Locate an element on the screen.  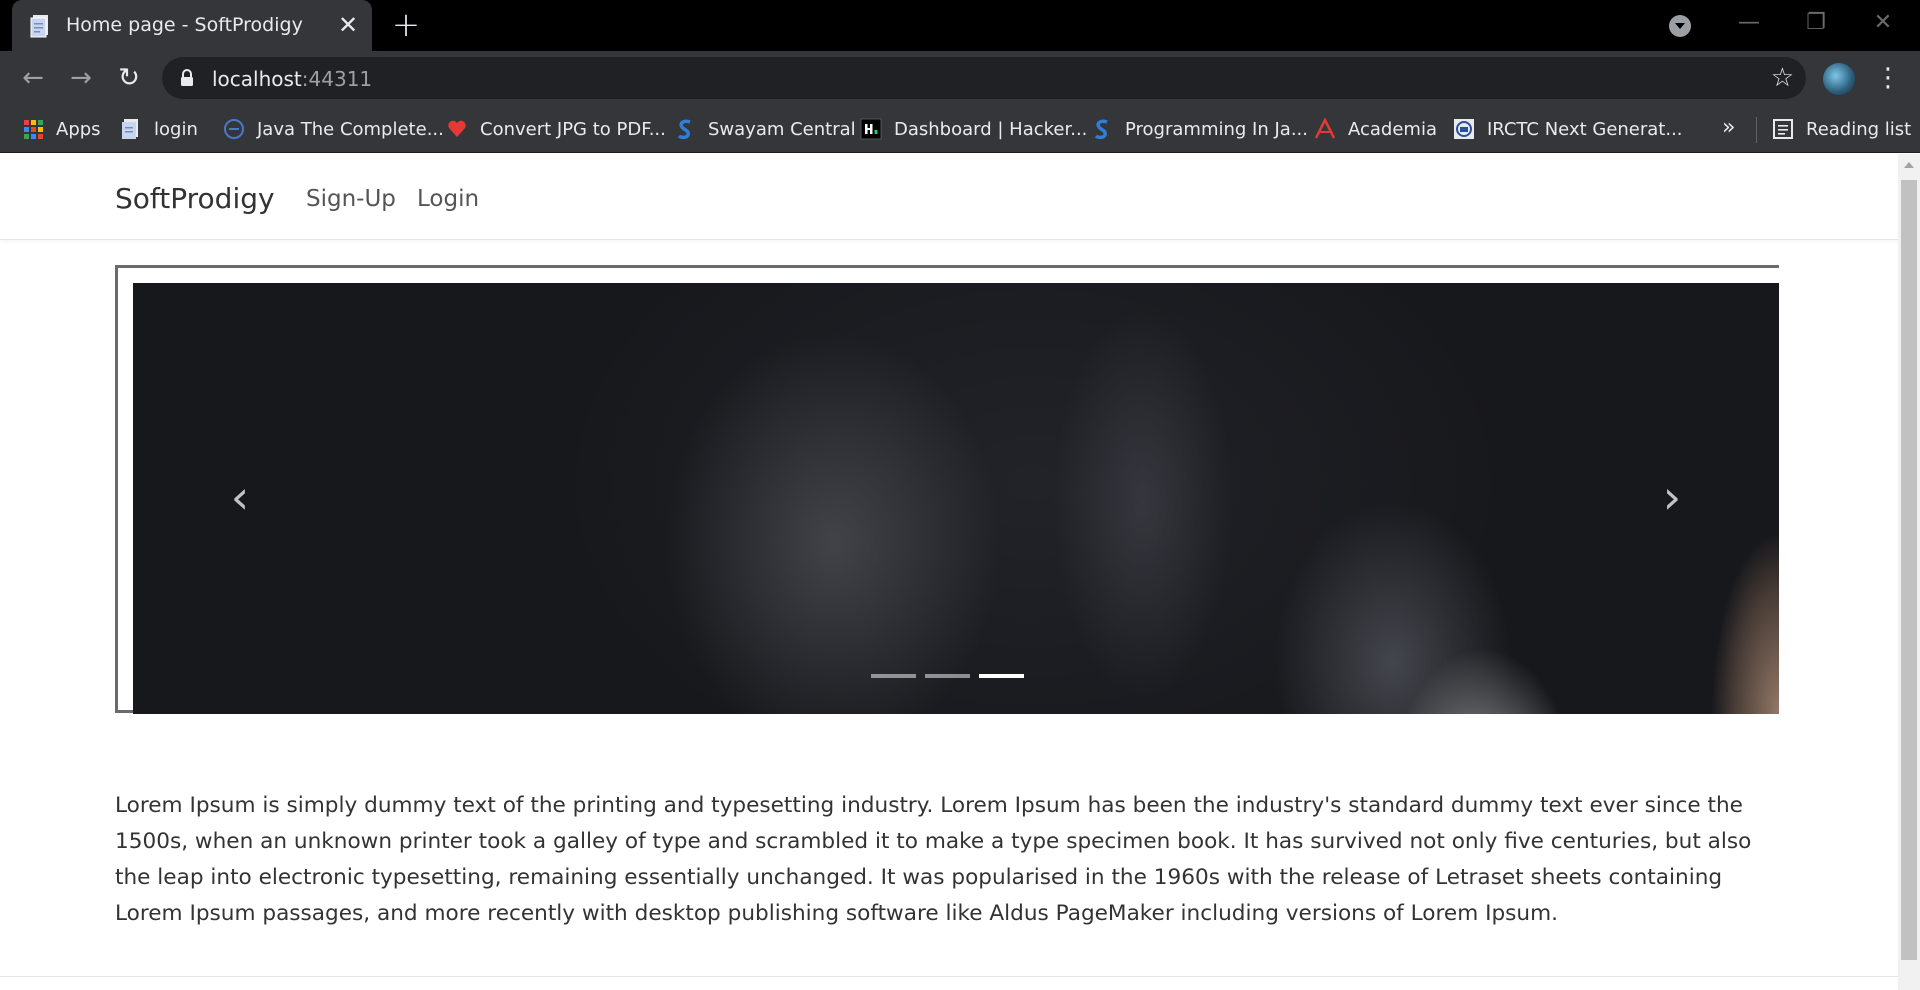
new-tab-button: + is located at coordinates (406, 25).